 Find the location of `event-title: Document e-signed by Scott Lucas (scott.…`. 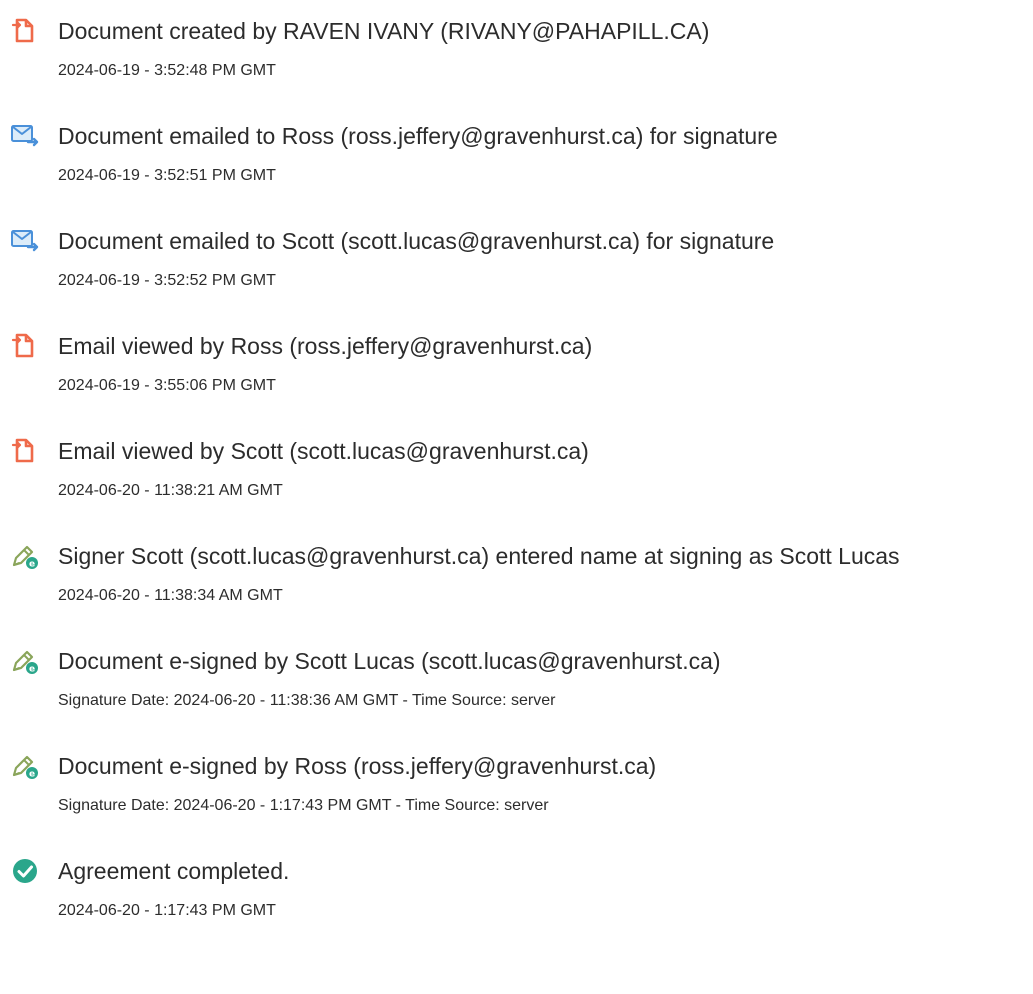

event-title: Document e-signed by Scott Lucas (scott.… is located at coordinates (389, 661).